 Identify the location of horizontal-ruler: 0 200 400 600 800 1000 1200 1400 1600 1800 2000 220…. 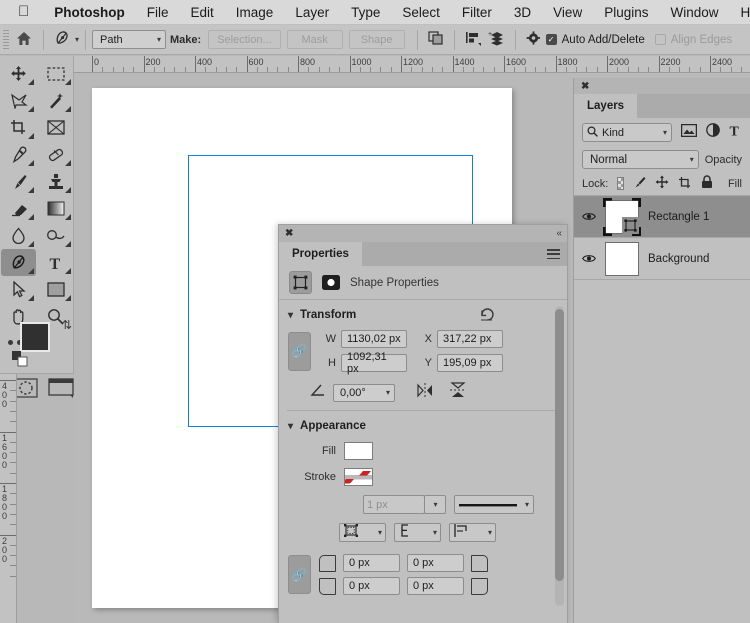
(412, 64).